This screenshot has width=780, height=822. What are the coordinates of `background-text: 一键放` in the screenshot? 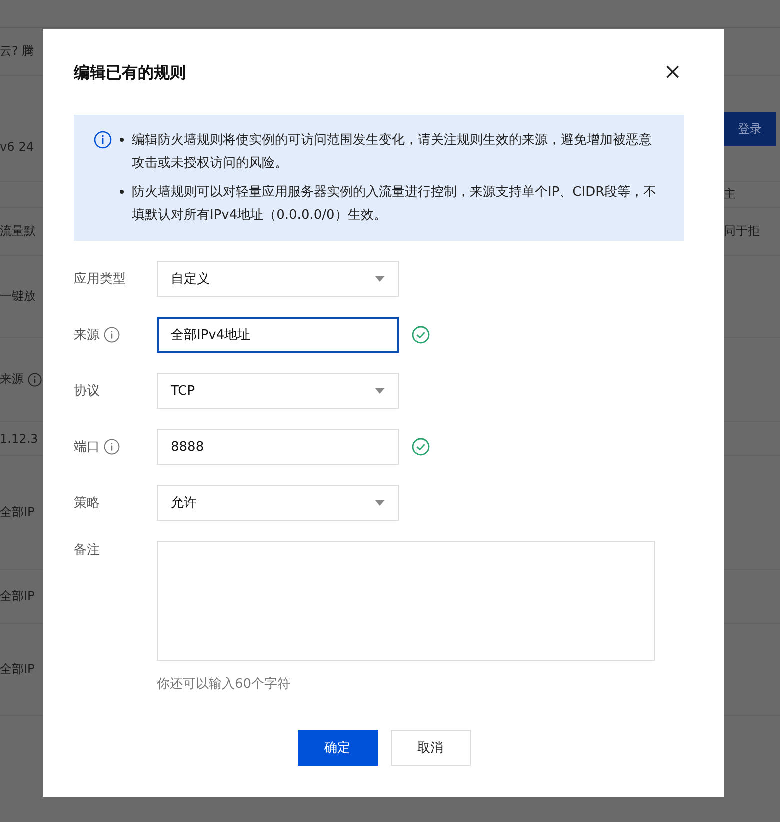 It's located at (18, 296).